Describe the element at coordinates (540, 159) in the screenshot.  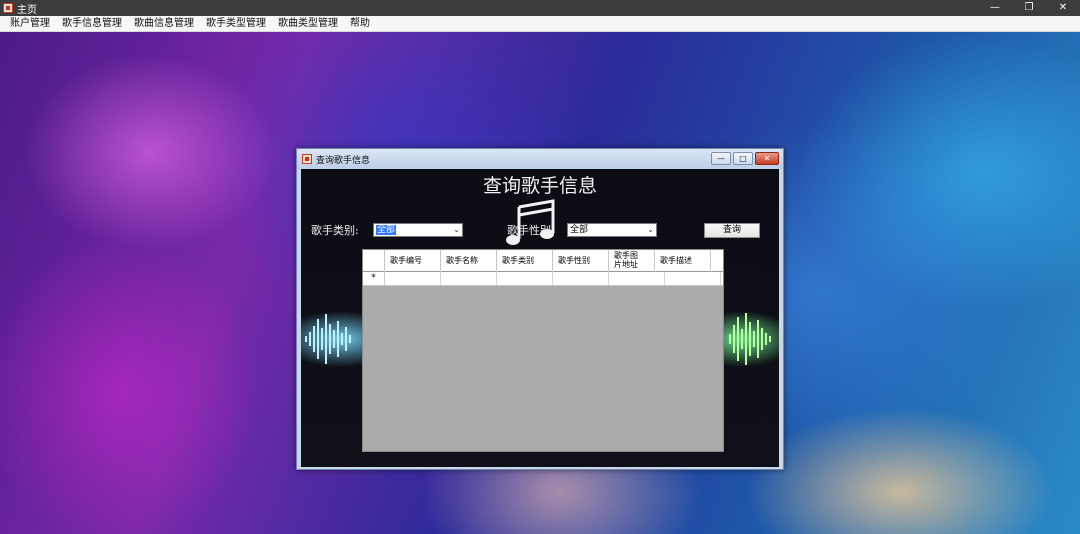
I see `dialog-titlebar: 查询歌手信息 — □ ✕` at that location.